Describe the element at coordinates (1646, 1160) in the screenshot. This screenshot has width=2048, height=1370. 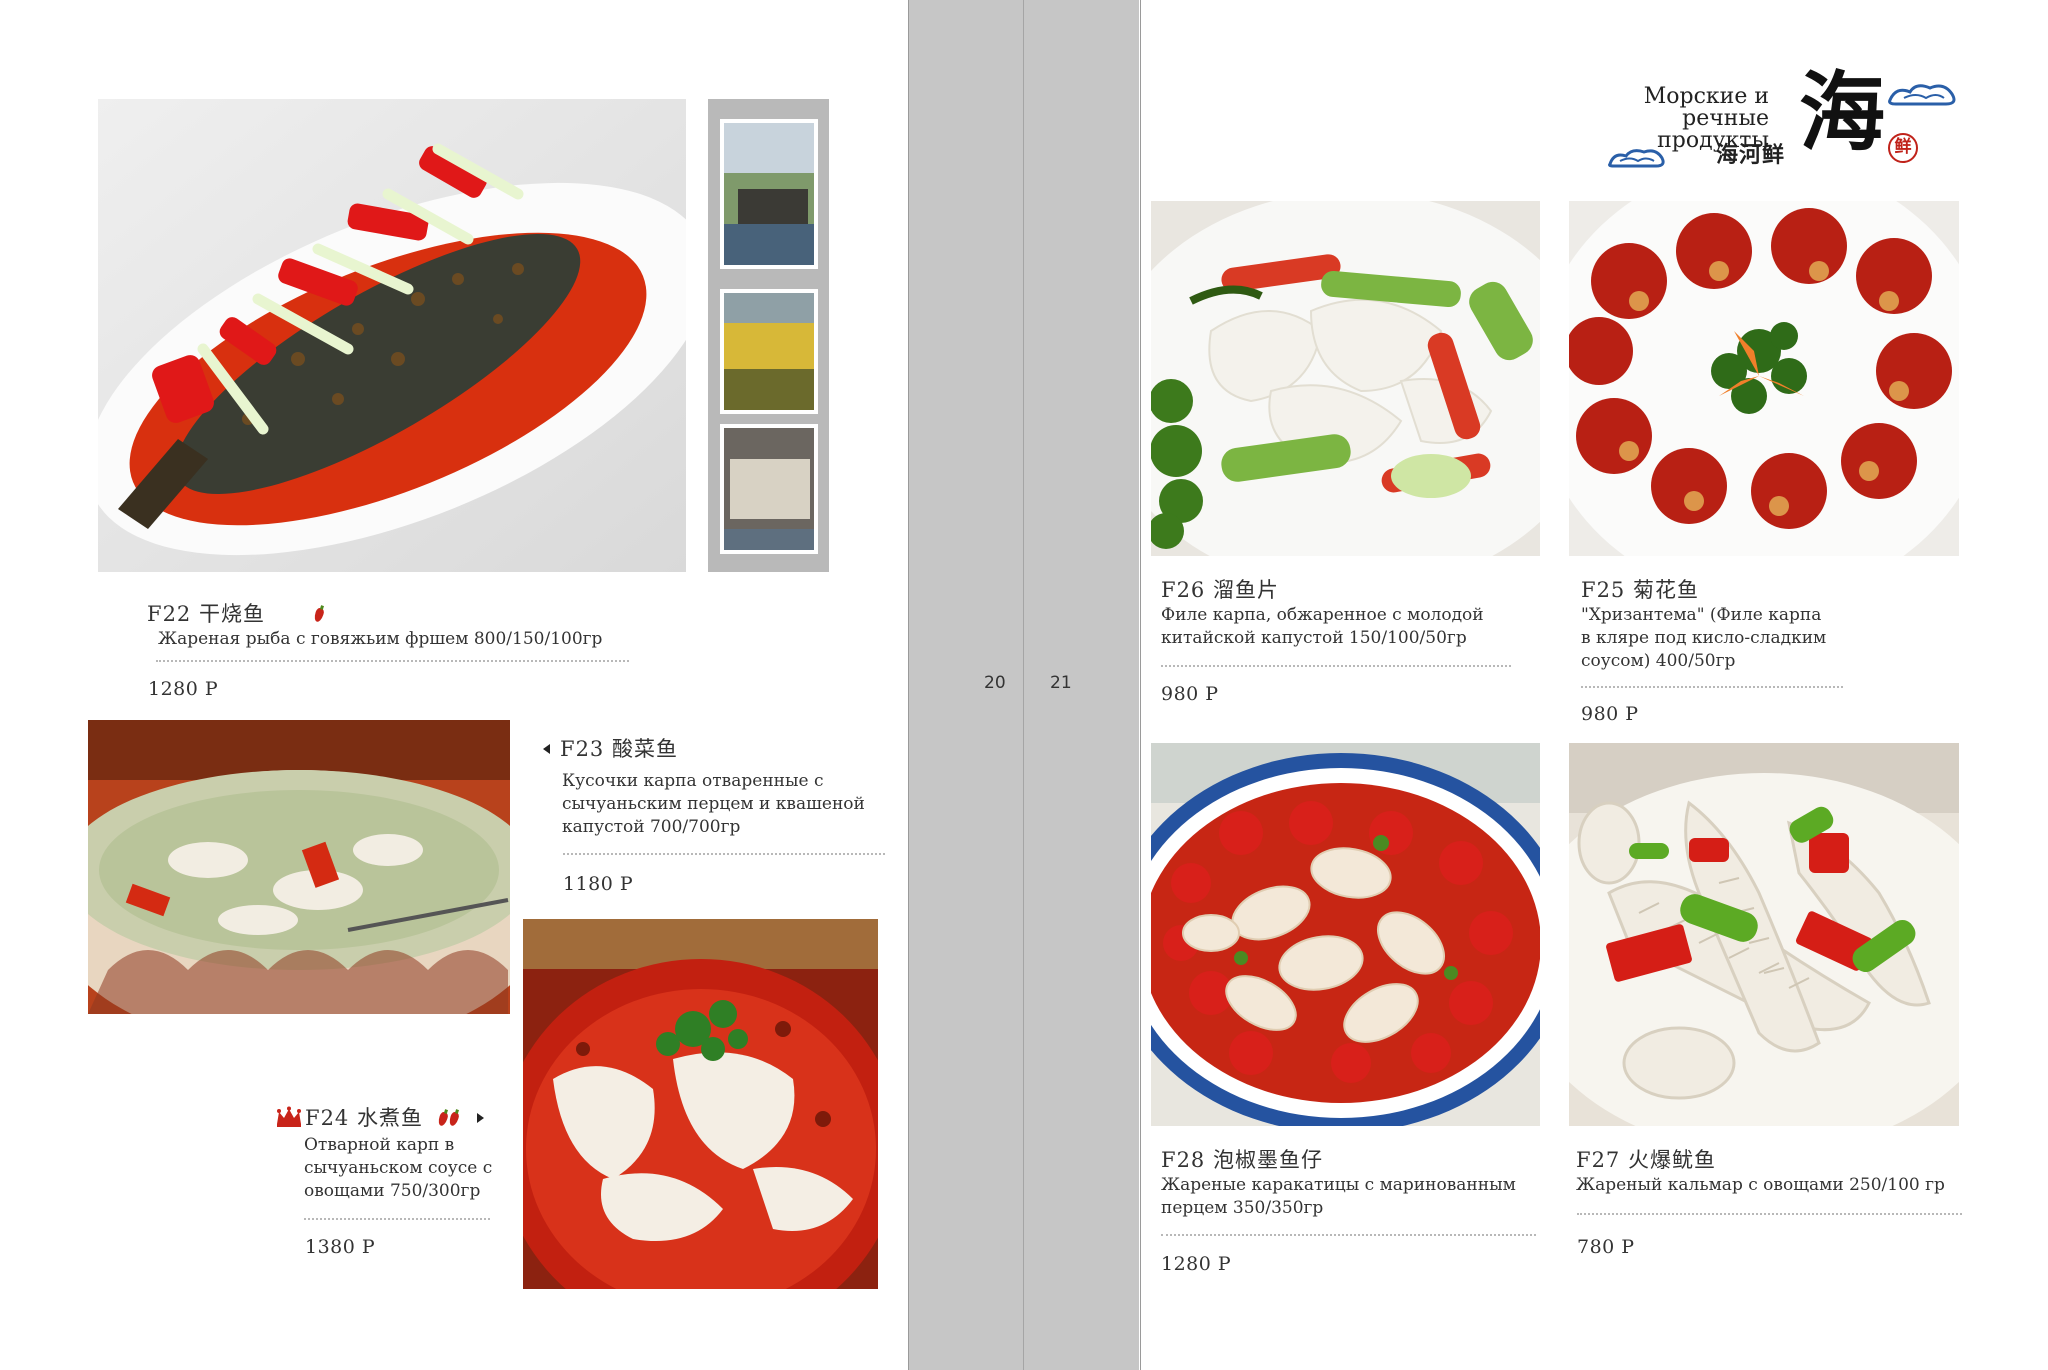
I see `f27-dish-name: F27 火爆鱿鱼` at that location.